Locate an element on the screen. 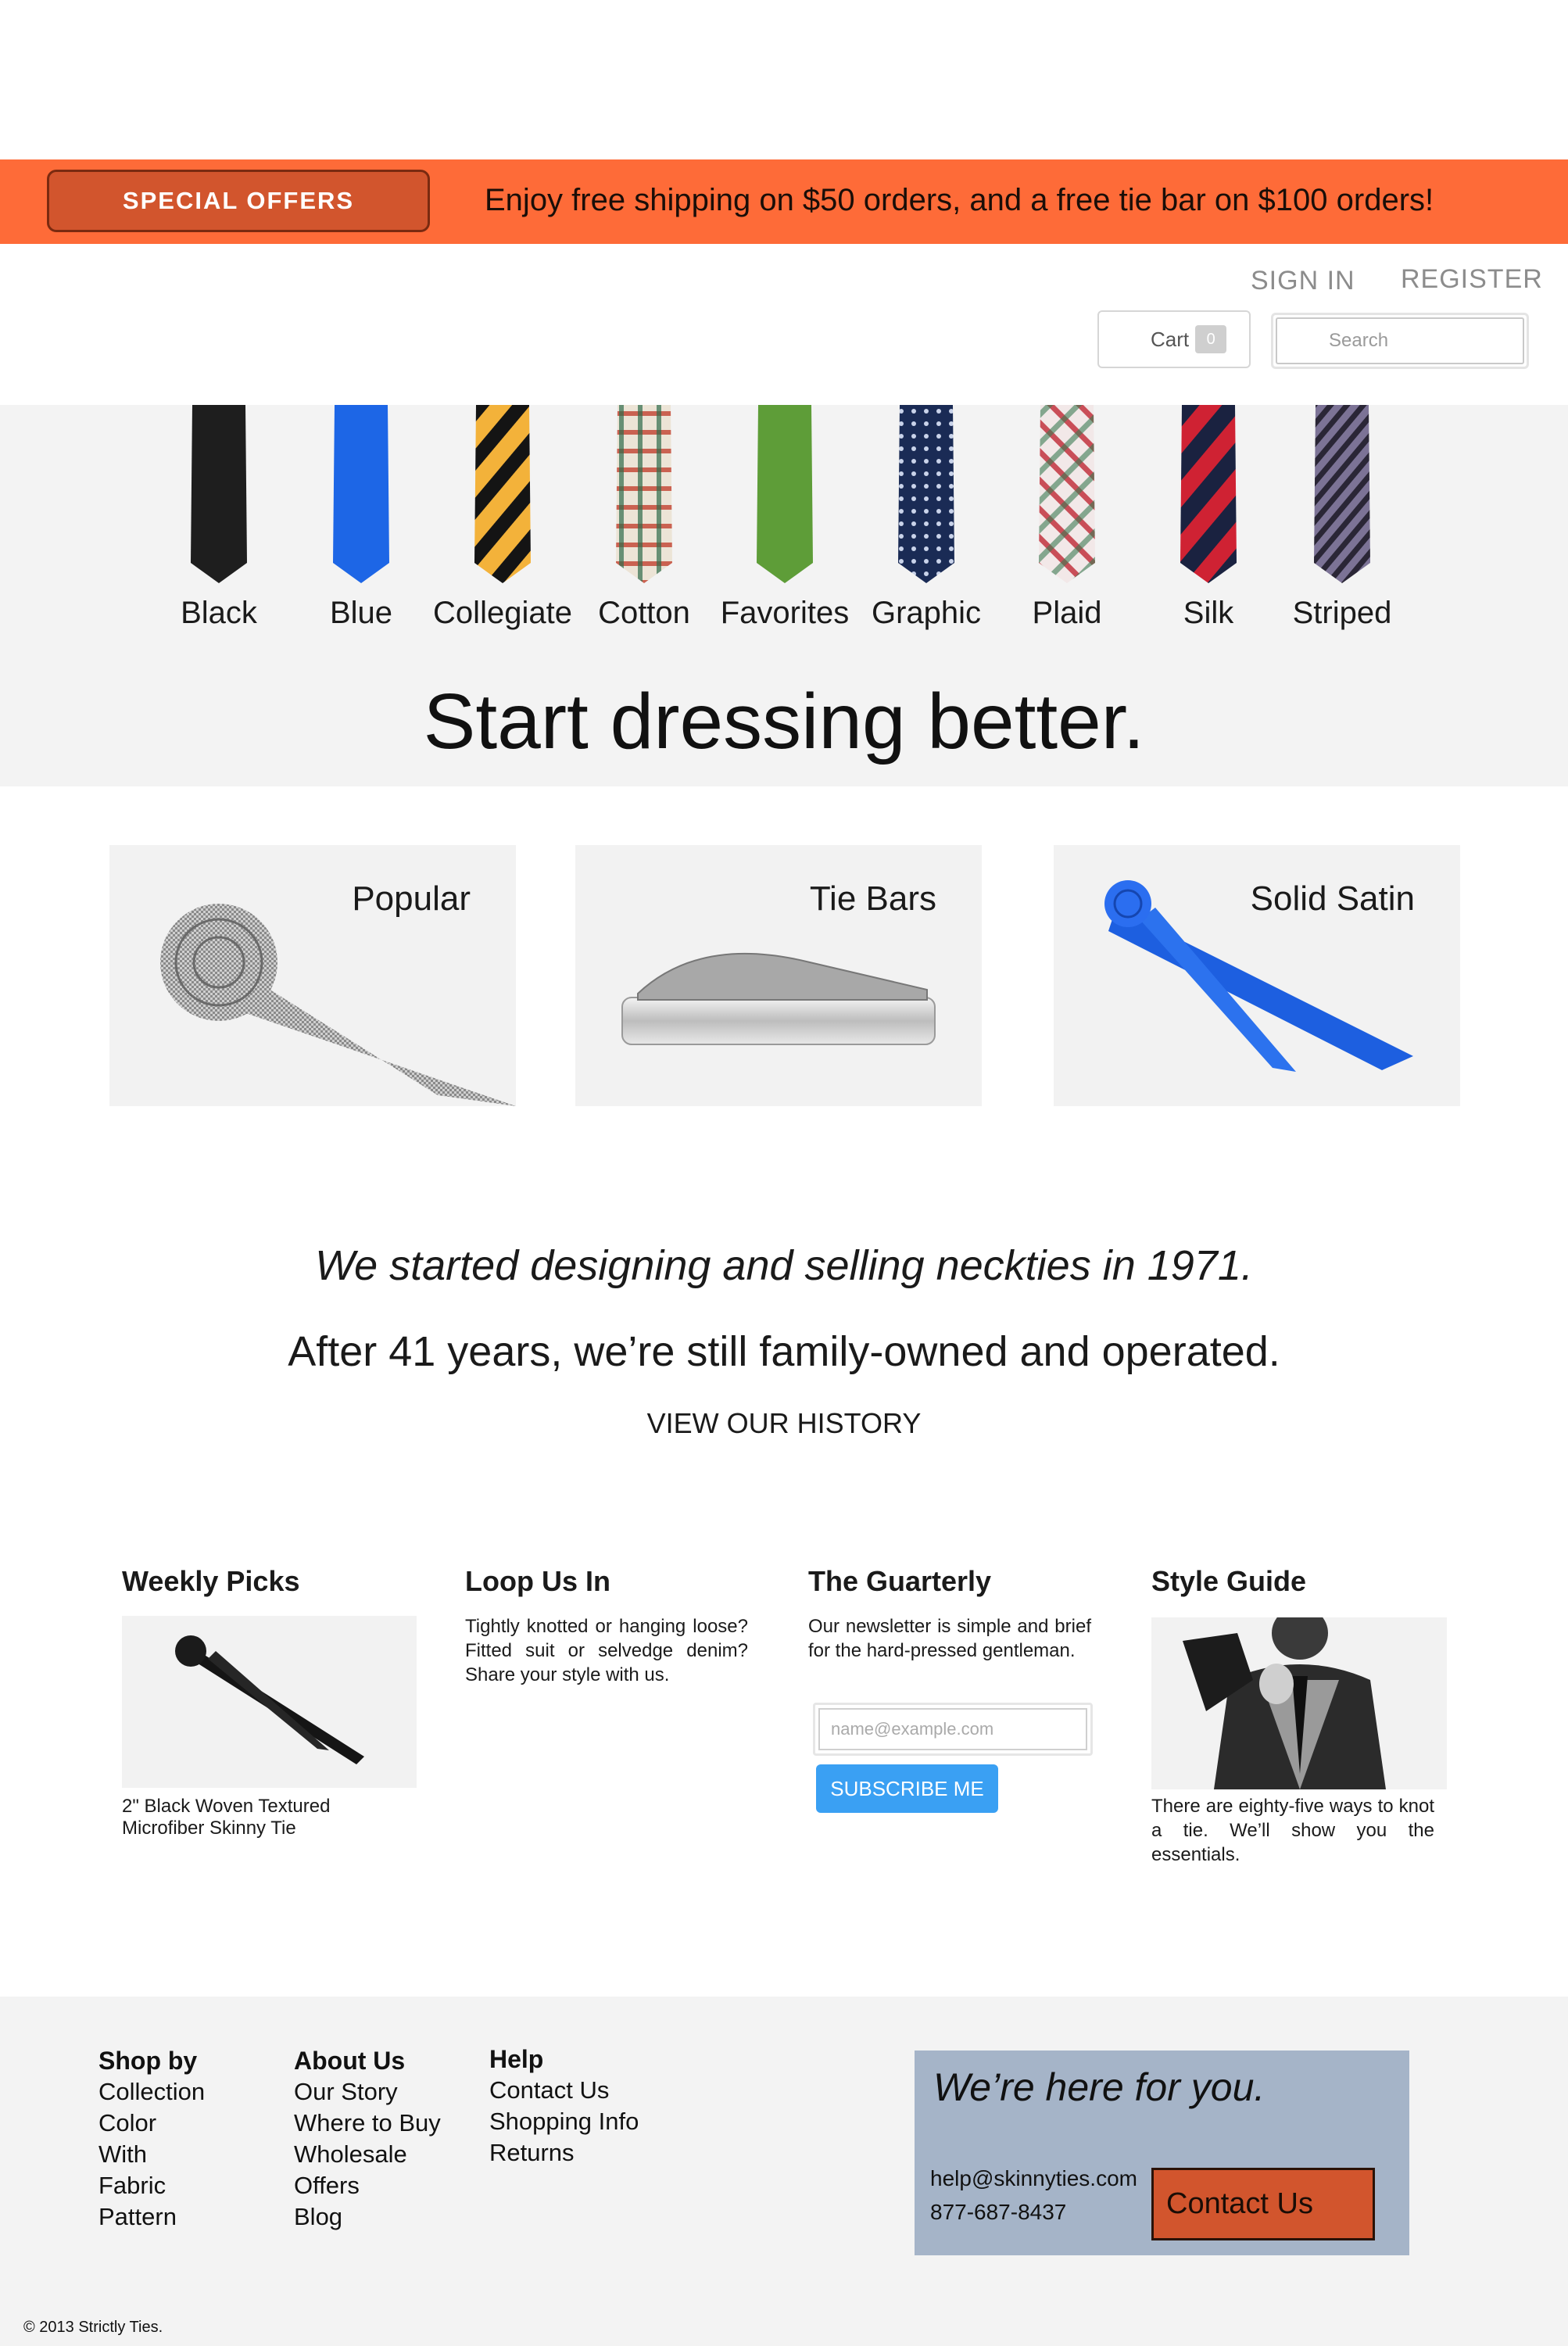 This screenshot has height=2346, width=1568. footer-link-offers: Offers is located at coordinates (367, 2185).